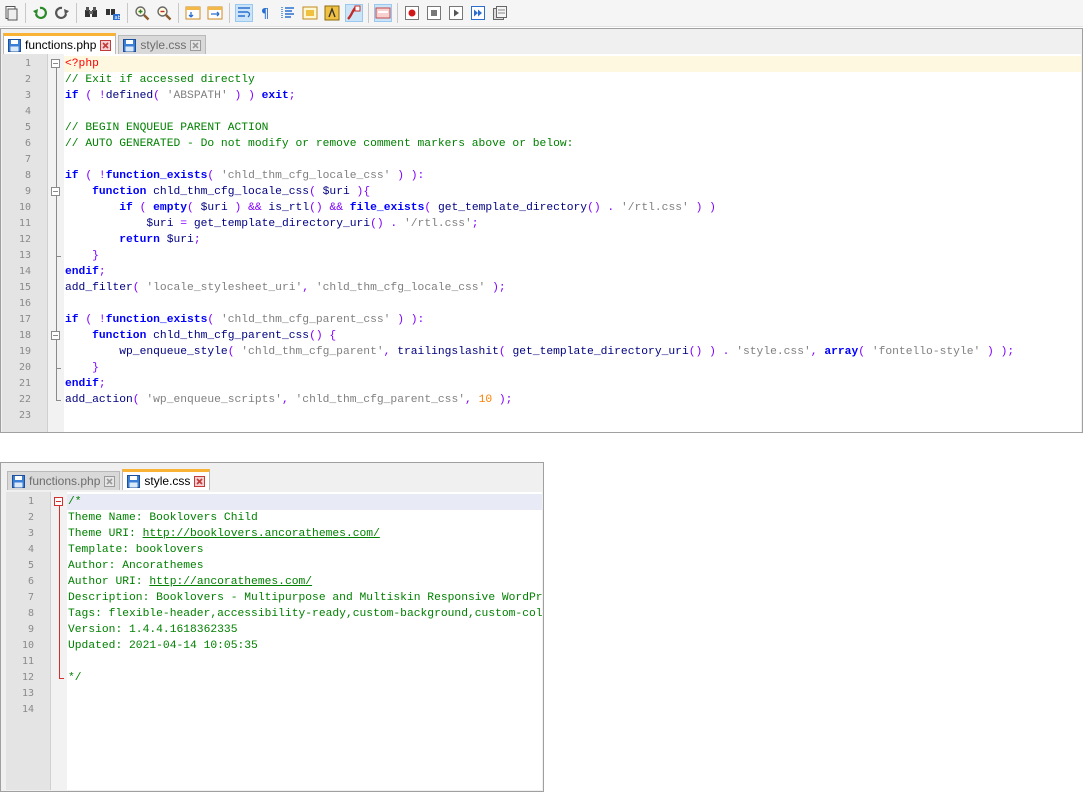  What do you see at coordinates (332, 13) in the screenshot?
I see `function-list-button` at bounding box center [332, 13].